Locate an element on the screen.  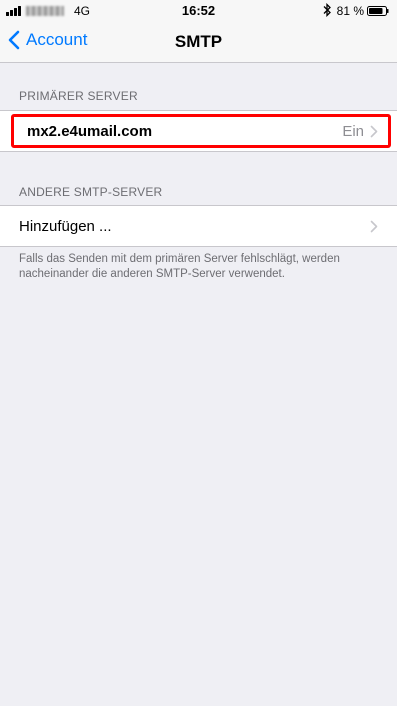
other-servers-header: ANDERE SMTP-SERVER is located at coordinates (91, 192).